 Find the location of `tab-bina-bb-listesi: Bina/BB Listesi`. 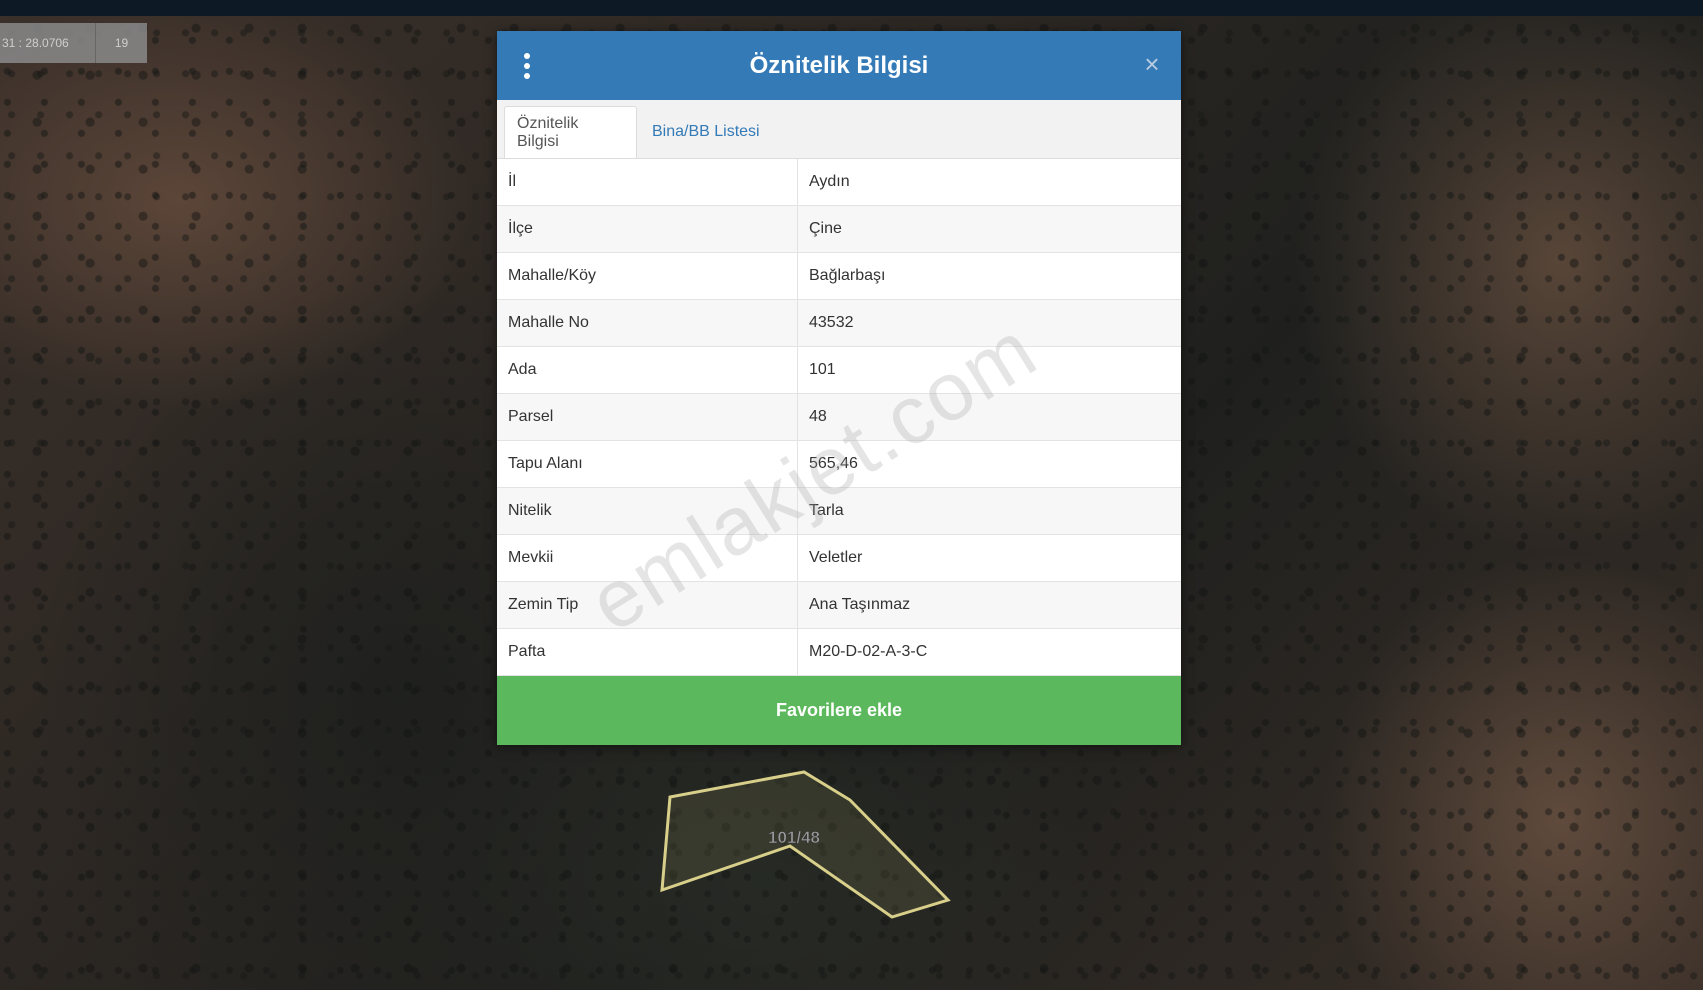

tab-bina-bb-listesi: Bina/BB Listesi is located at coordinates (706, 132).